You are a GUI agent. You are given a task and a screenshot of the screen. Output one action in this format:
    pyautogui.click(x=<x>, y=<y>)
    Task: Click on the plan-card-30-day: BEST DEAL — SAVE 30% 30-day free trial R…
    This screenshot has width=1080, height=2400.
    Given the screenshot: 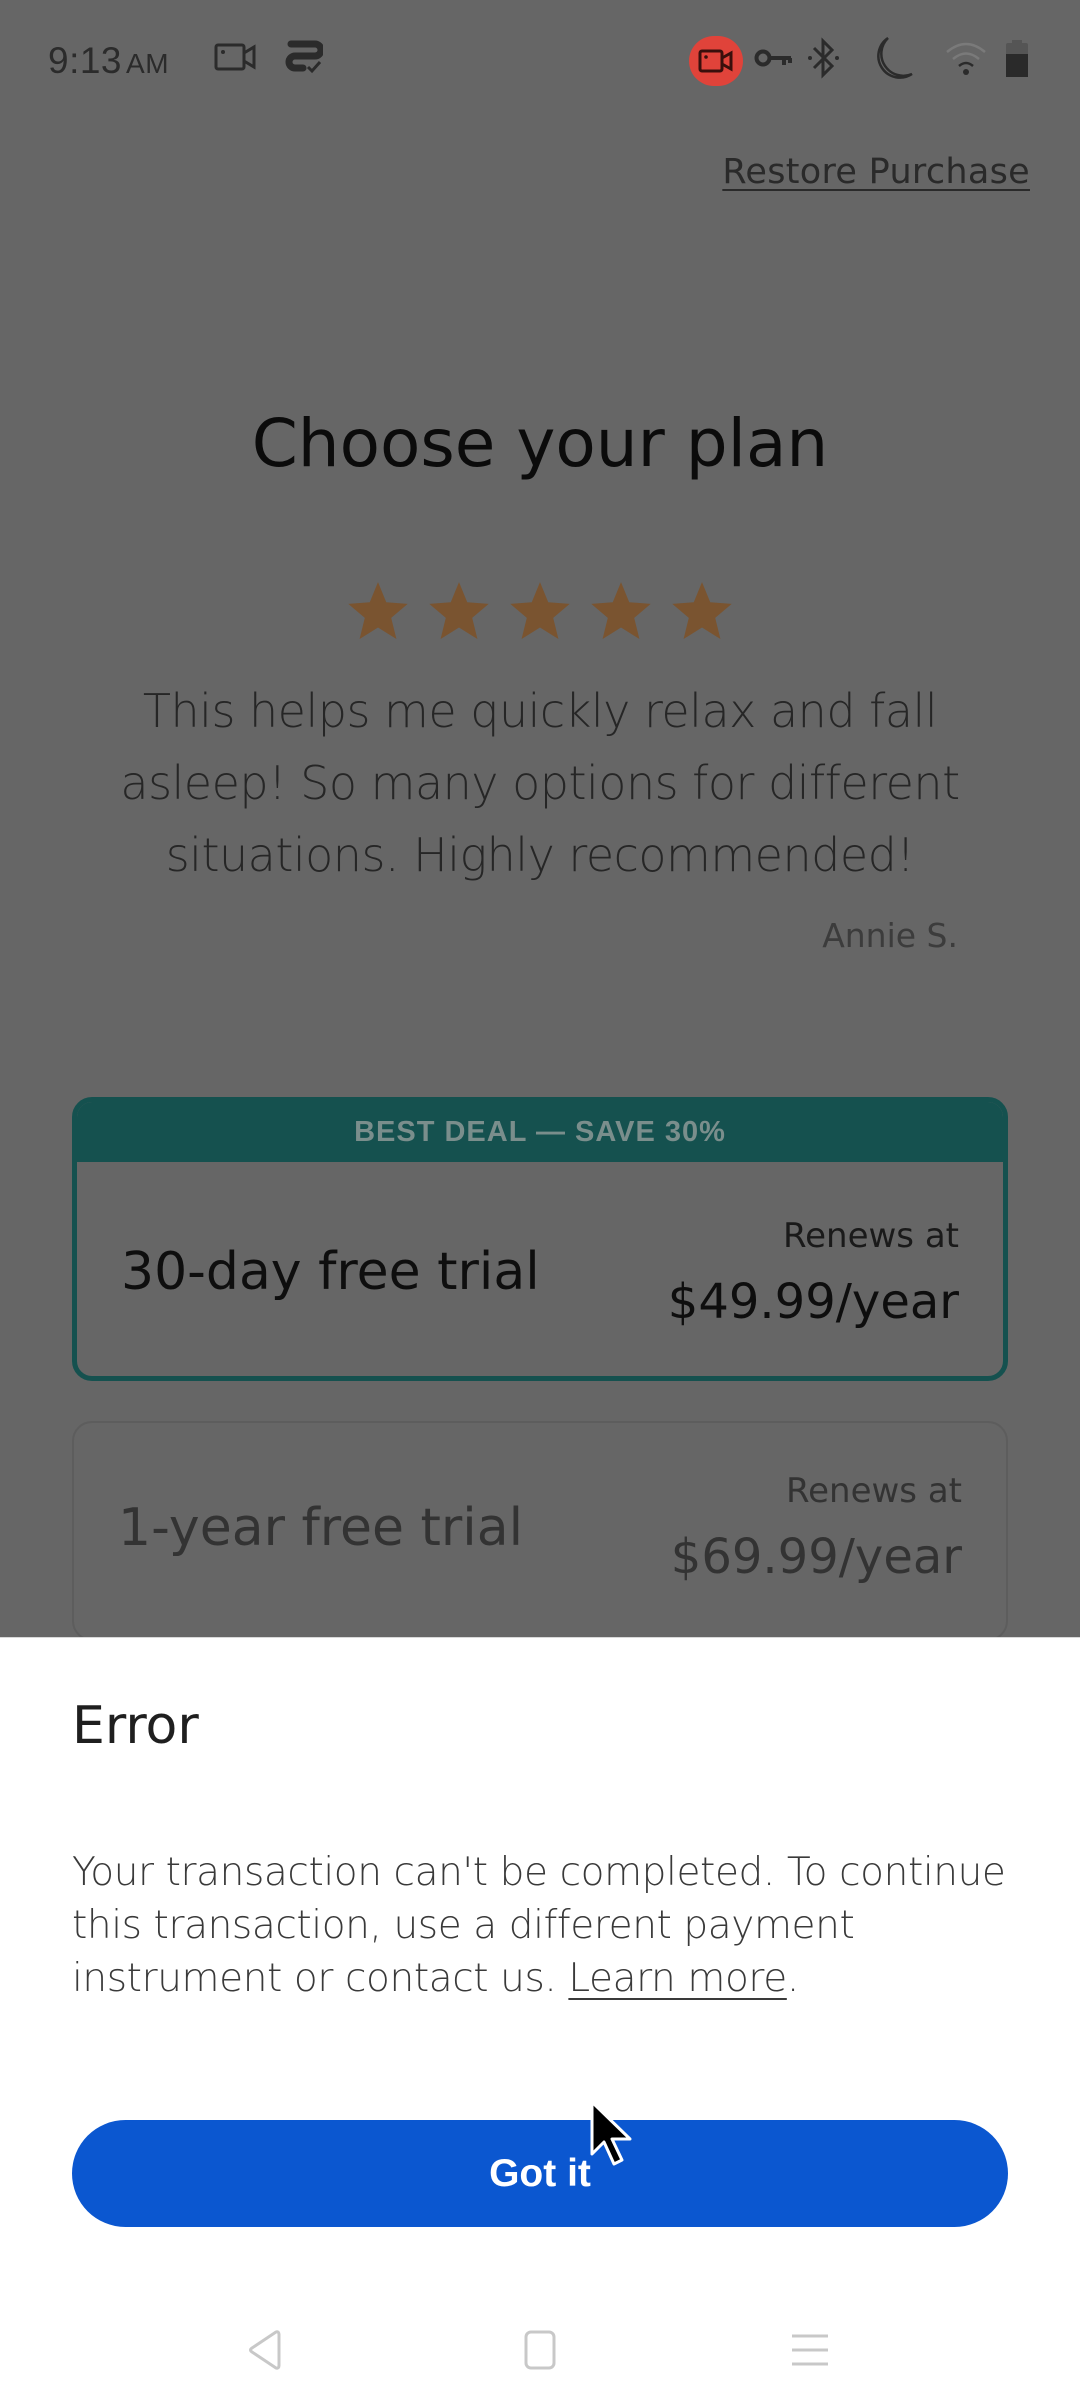 What is the action you would take?
    pyautogui.click(x=540, y=1239)
    